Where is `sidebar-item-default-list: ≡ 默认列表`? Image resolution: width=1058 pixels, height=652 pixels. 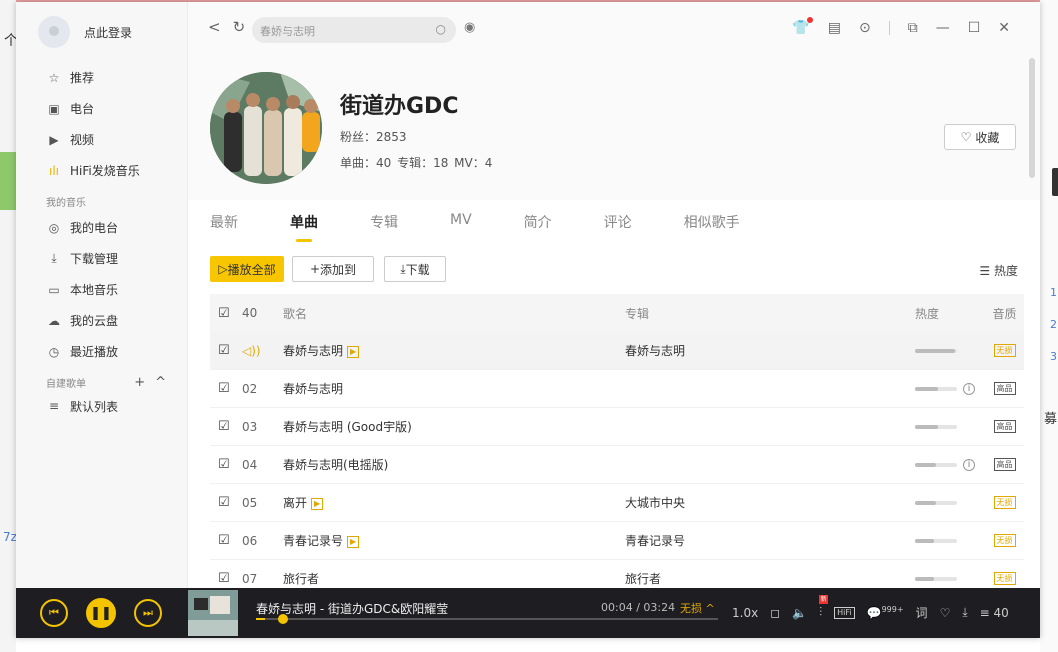 sidebar-item-default-list: ≡ 默认列表 is located at coordinates (111, 406).